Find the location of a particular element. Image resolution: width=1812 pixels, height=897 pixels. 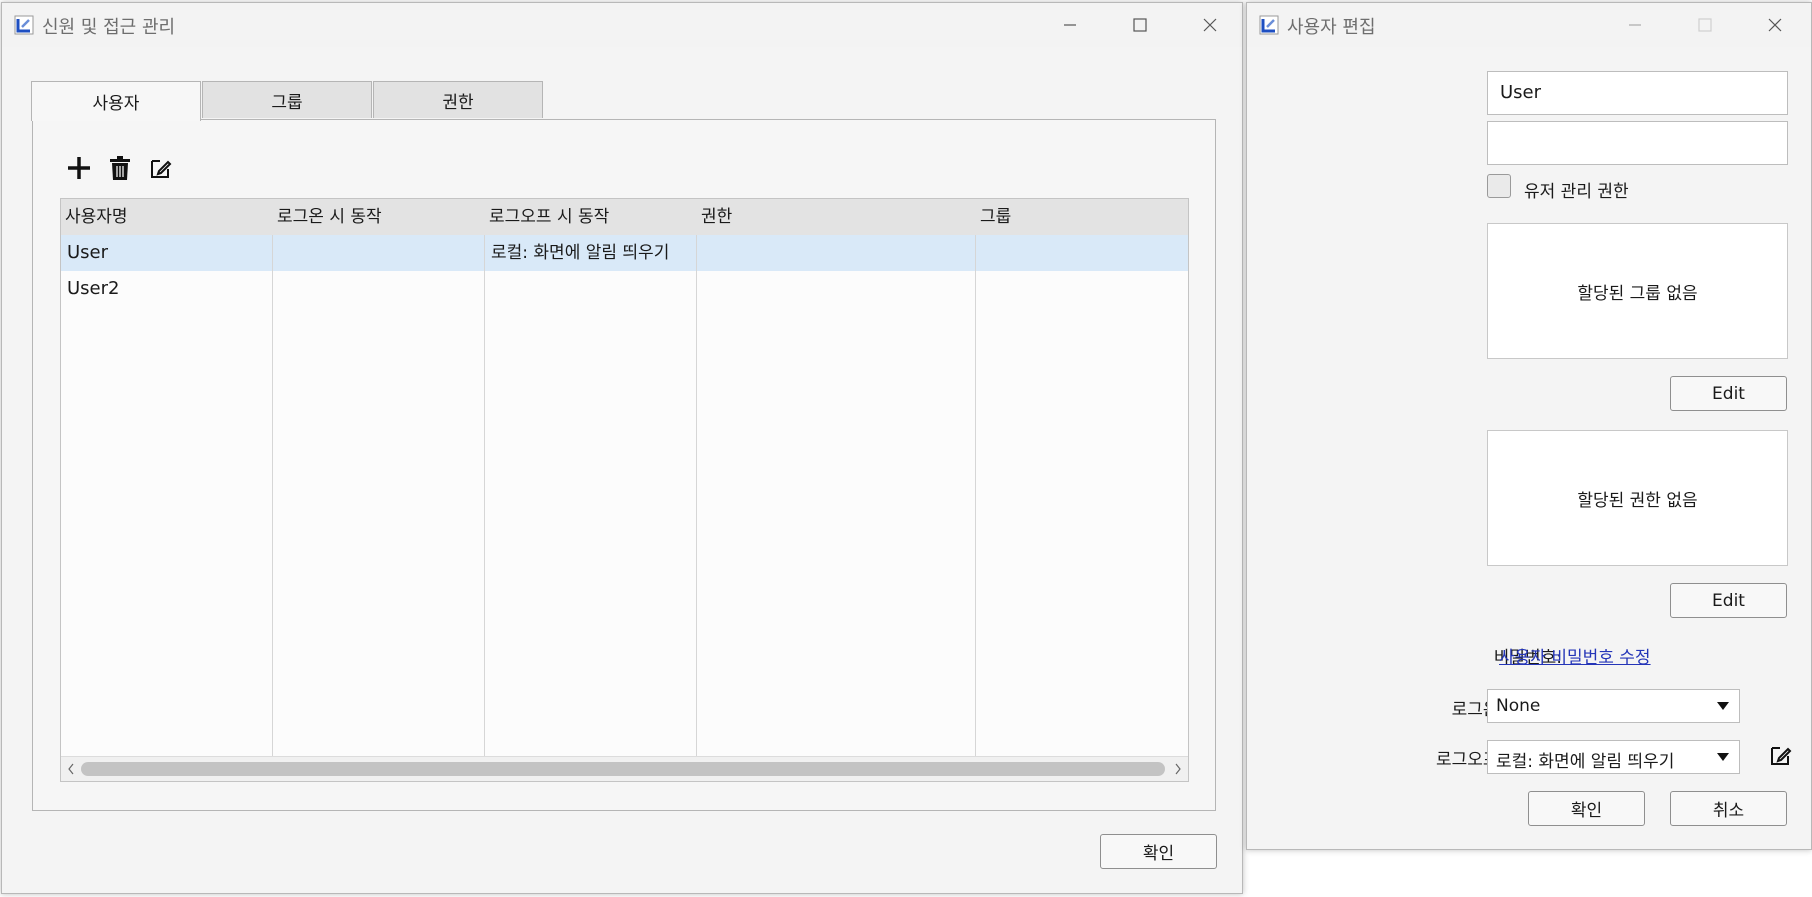

tab-permissions: 권한 is located at coordinates (458, 99).